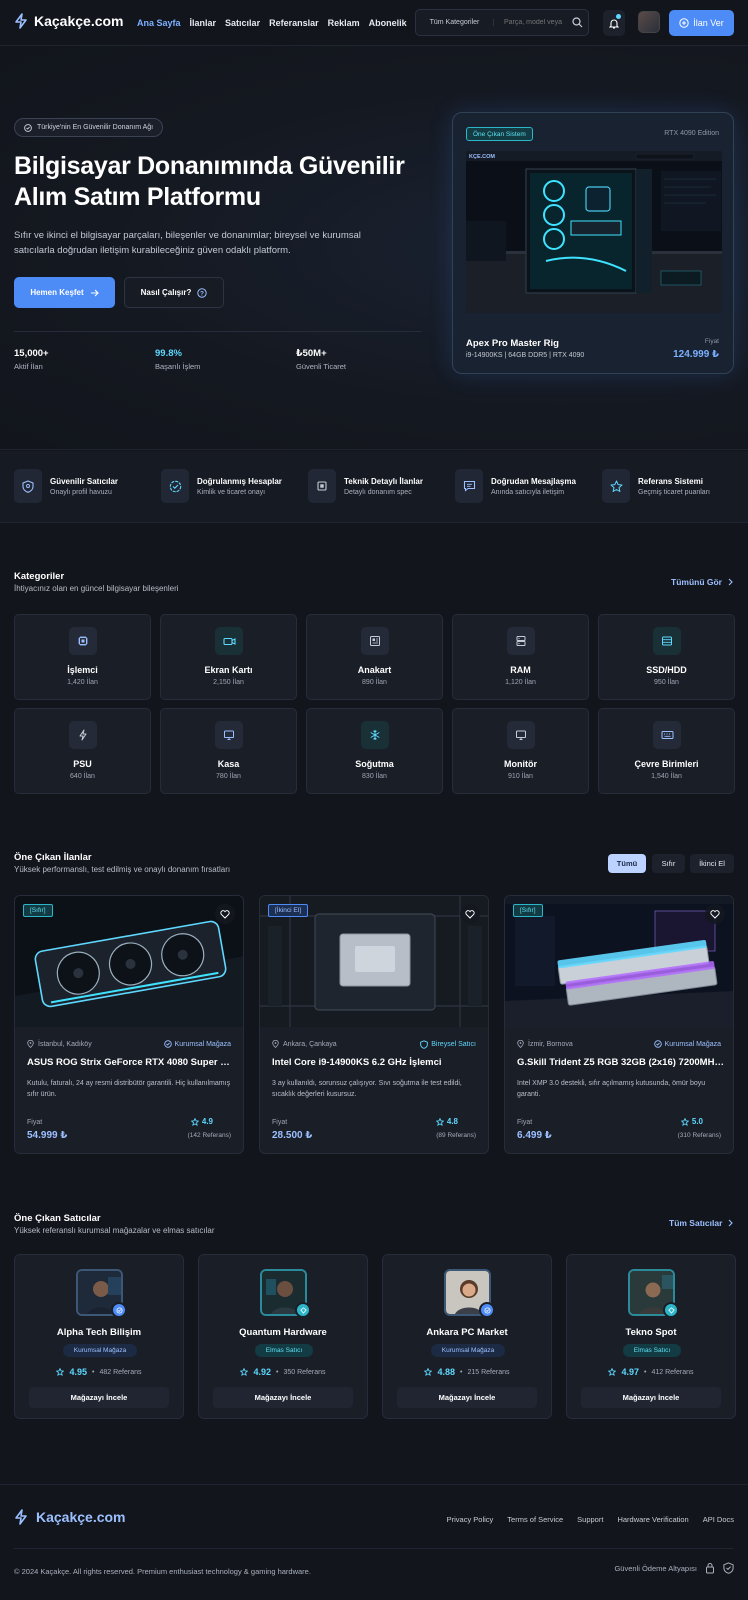 This screenshot has width=748, height=1600. Describe the element at coordinates (652, 1519) in the screenshot. I see `footer-link-verification: Hardware Verification` at that location.